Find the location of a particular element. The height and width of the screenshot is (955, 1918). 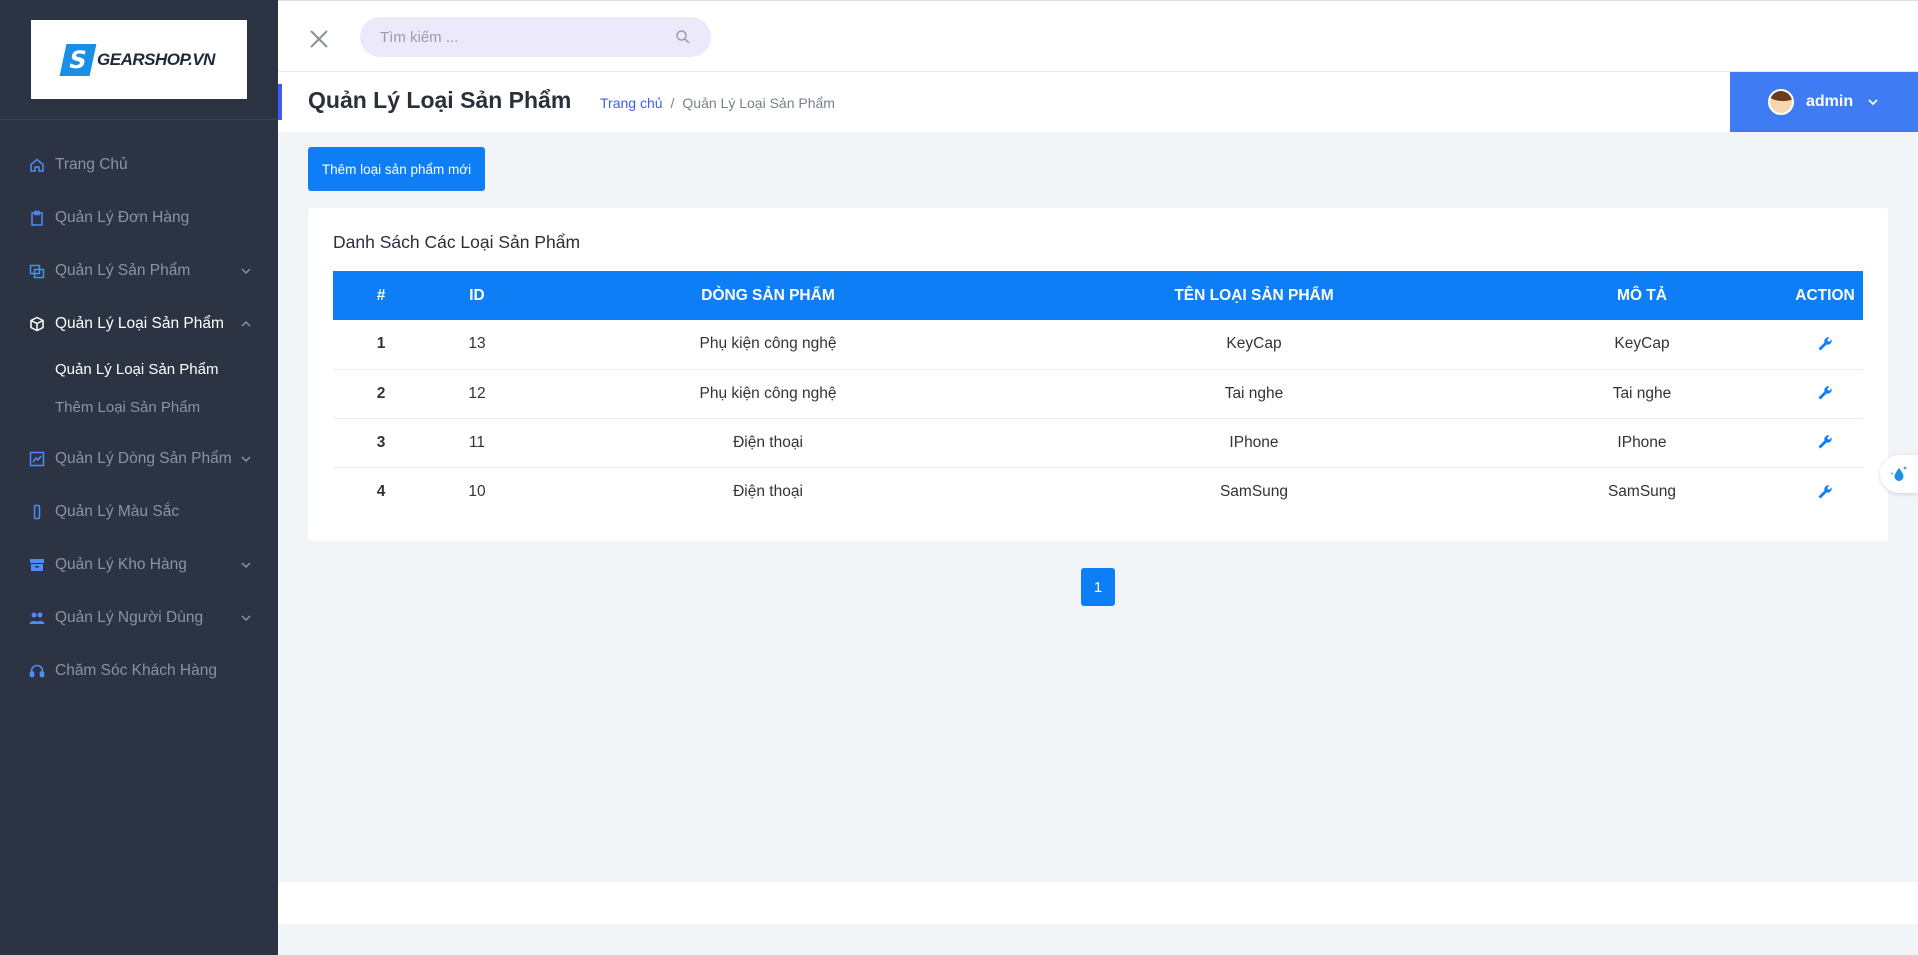

phone-icon is located at coordinates (37, 512).